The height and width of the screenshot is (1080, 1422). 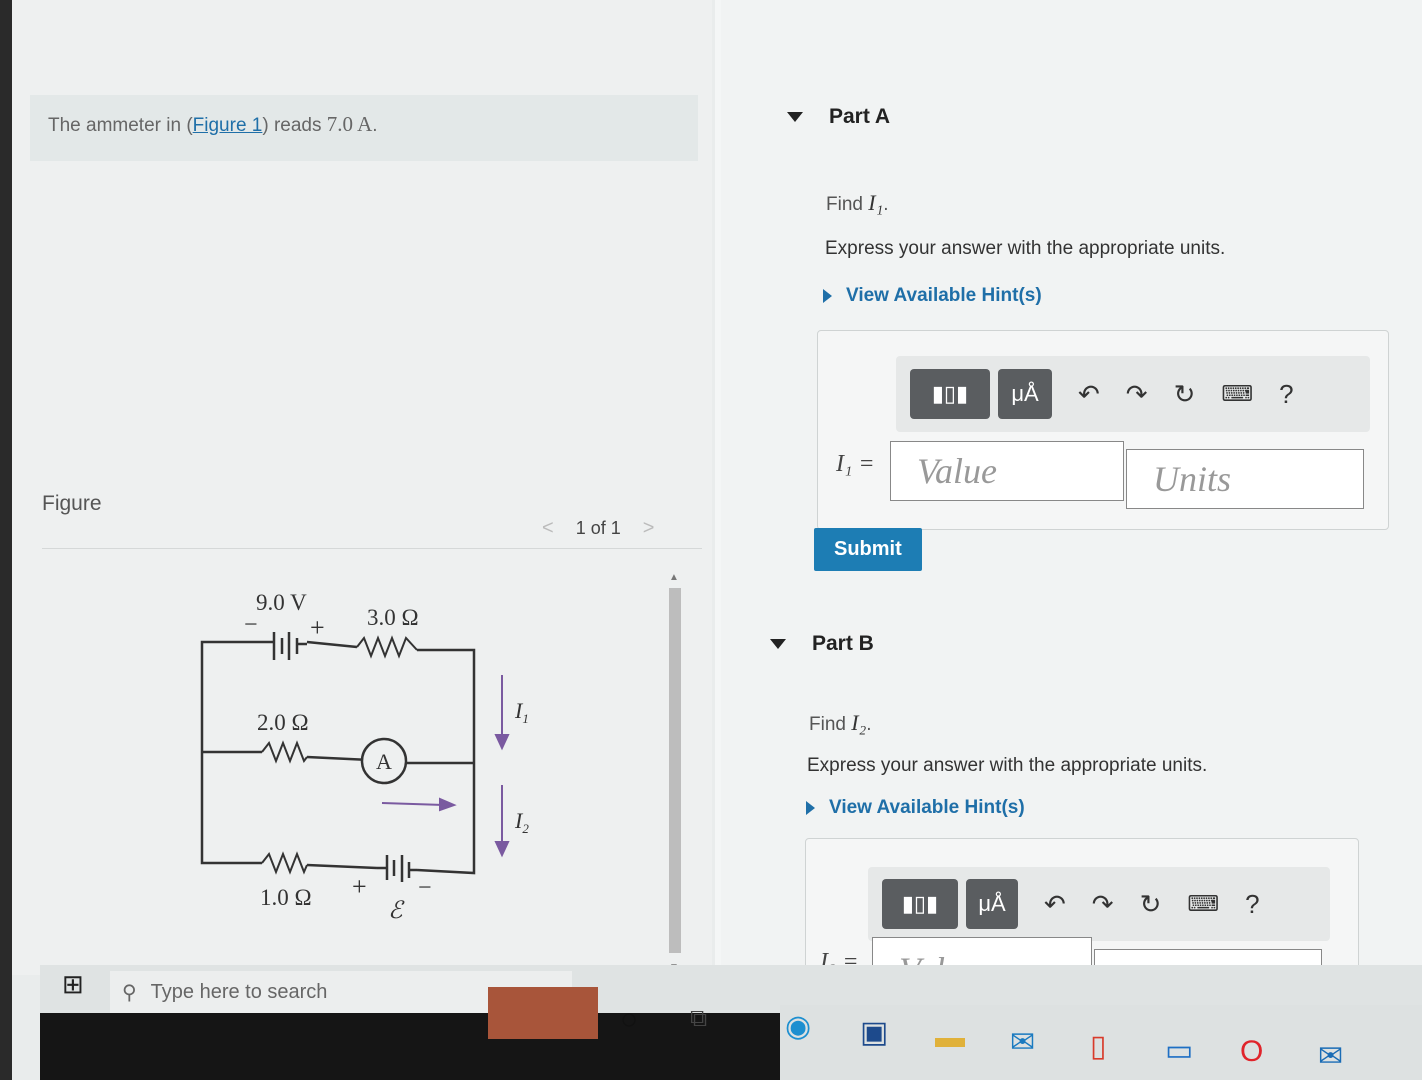 What do you see at coordinates (228, 125) in the screenshot?
I see `figure-link: Figure 1` at bounding box center [228, 125].